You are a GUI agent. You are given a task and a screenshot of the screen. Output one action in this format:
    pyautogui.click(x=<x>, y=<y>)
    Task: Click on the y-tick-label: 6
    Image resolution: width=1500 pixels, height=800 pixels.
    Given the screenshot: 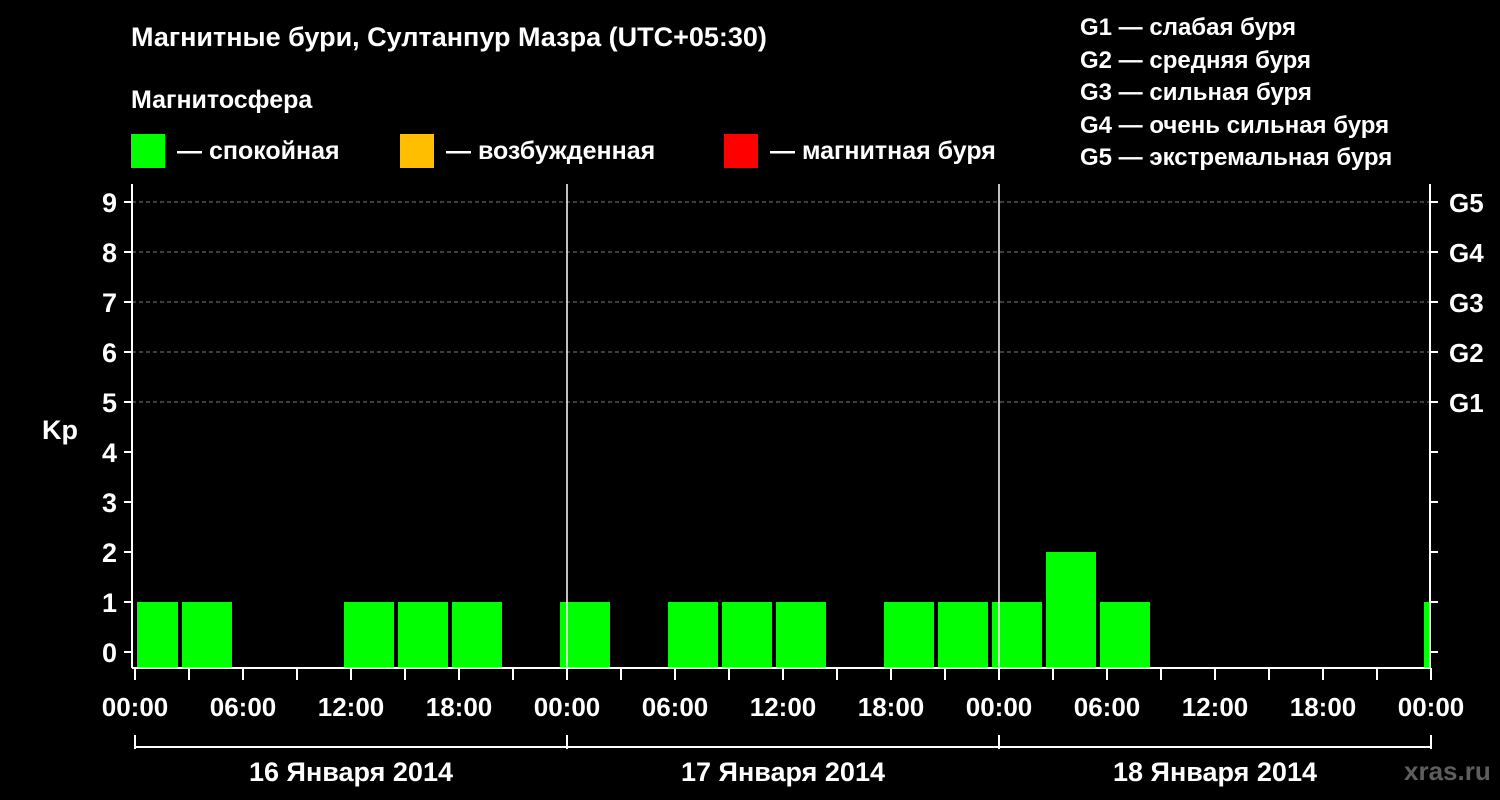 What is the action you would take?
    pyautogui.click(x=109, y=353)
    